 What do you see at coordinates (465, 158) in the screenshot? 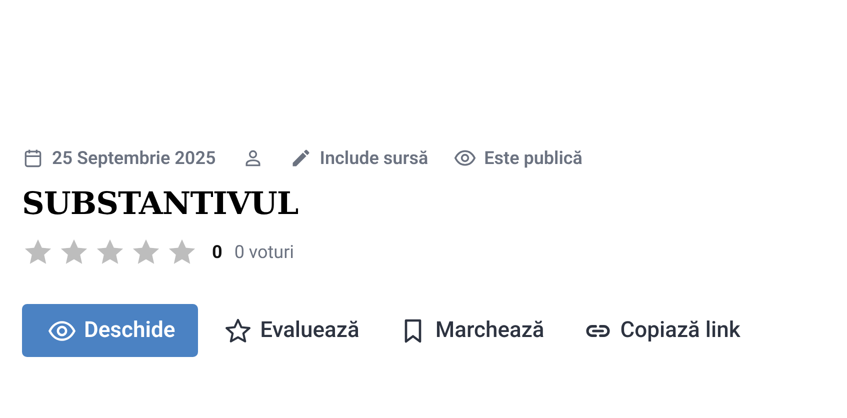
I see `eye-icon` at bounding box center [465, 158].